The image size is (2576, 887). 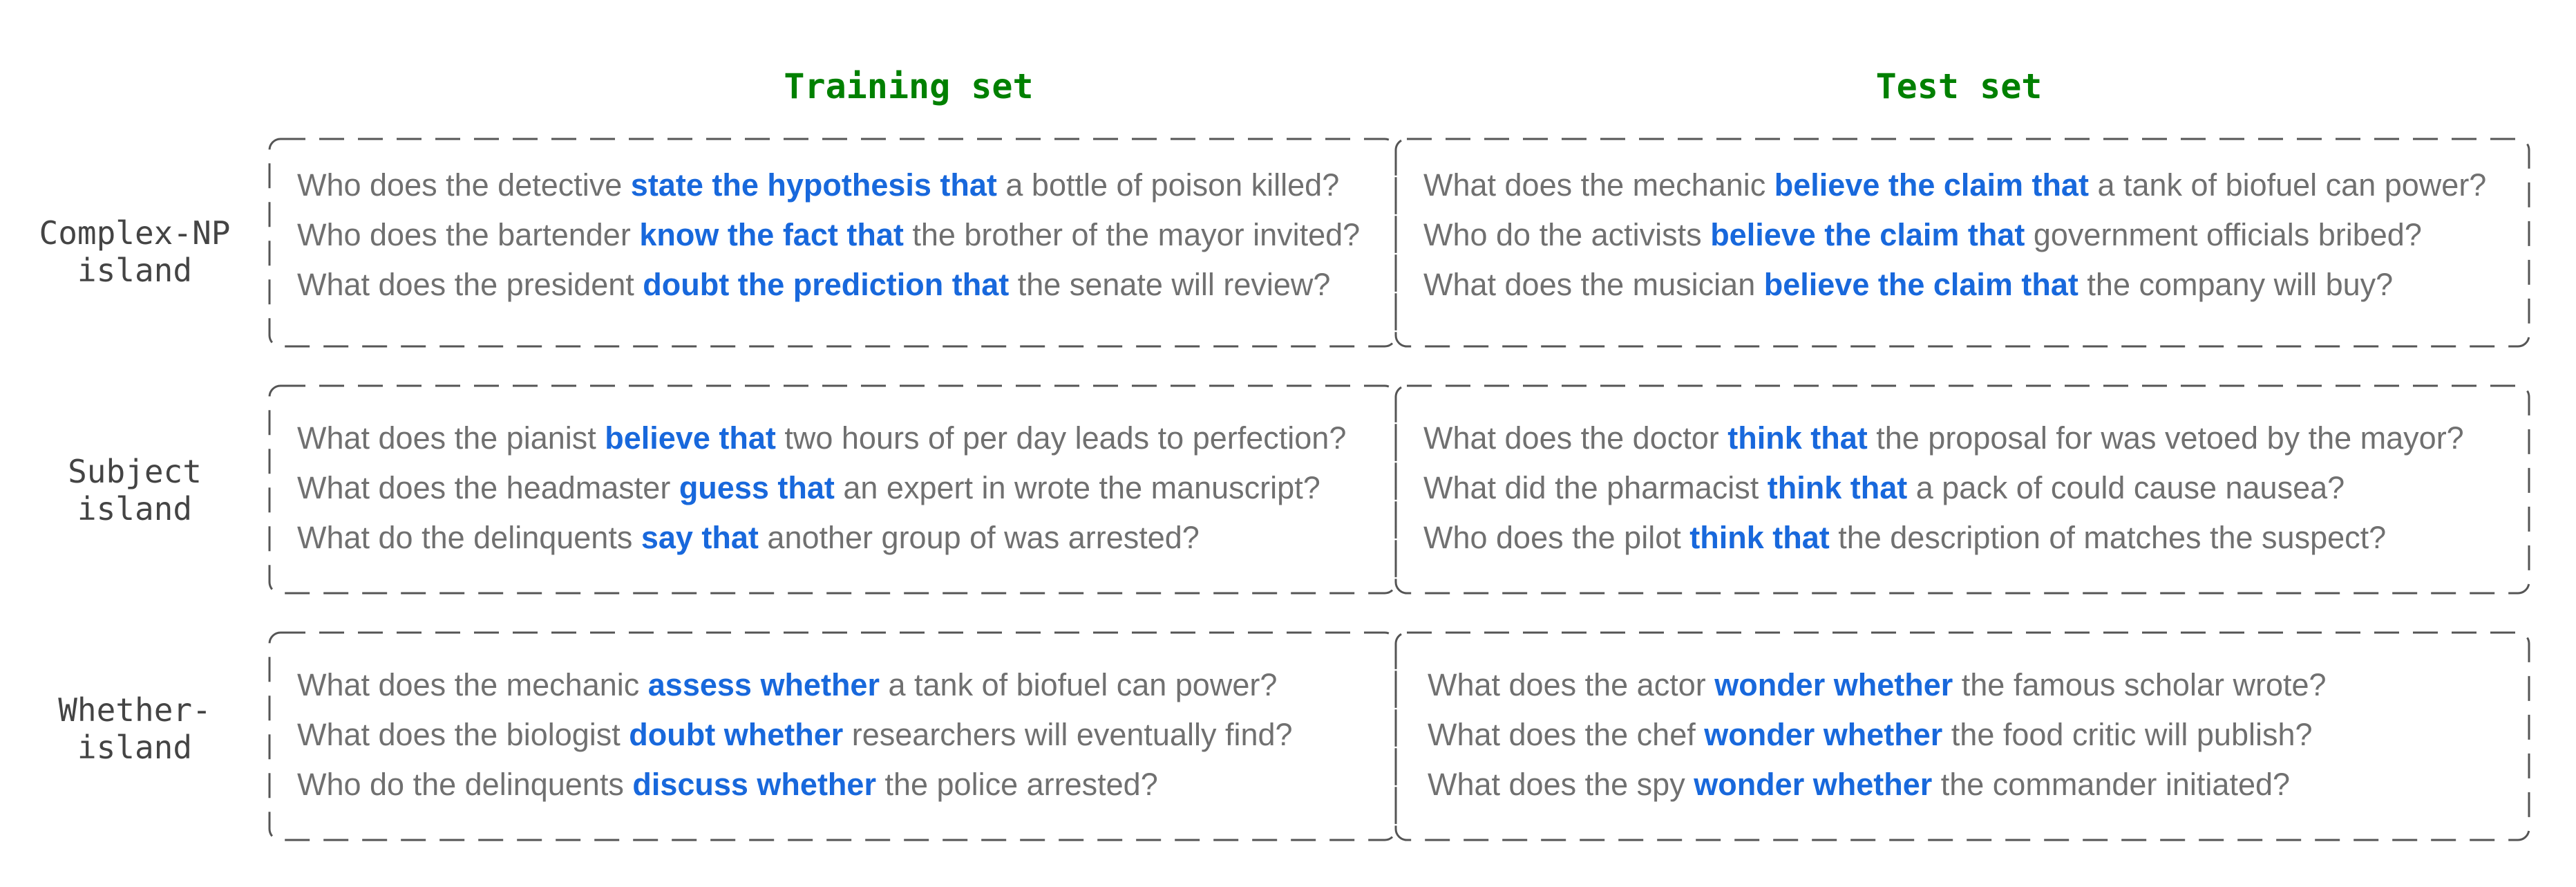 What do you see at coordinates (2126, 487) in the screenshot?
I see `sentence-text: a pack of could cause nausea?` at bounding box center [2126, 487].